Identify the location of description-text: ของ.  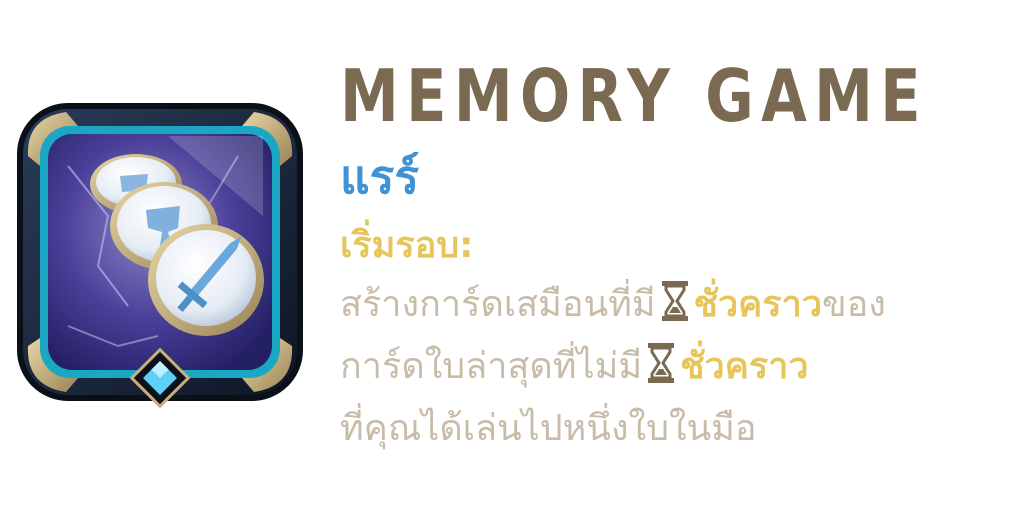
(854, 304).